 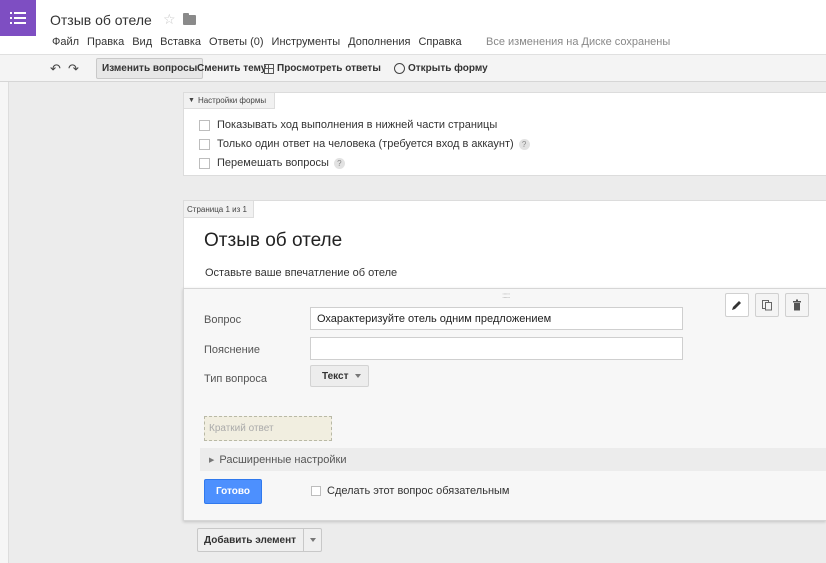 I want to click on add-element-dropdown, so click(x=312, y=540).